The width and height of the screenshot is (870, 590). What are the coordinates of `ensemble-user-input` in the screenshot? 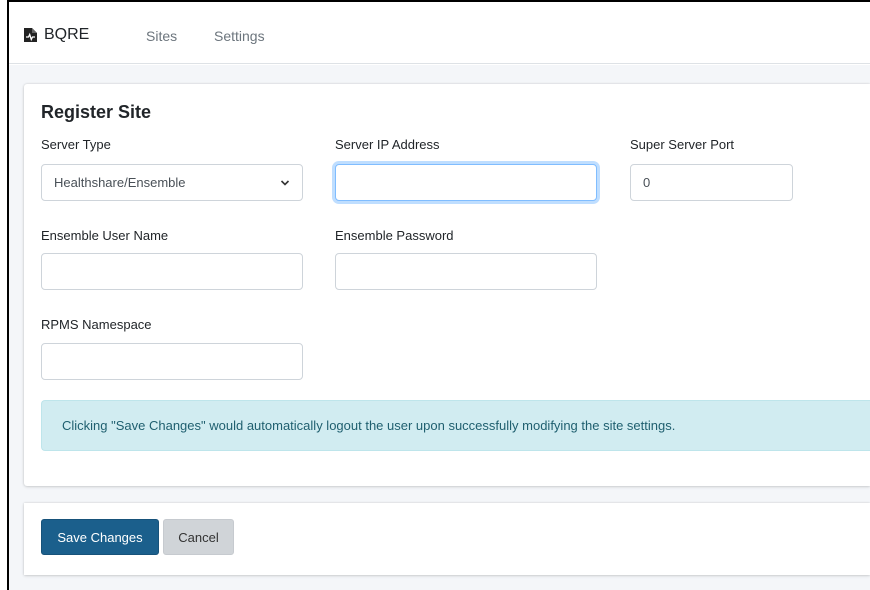 It's located at (172, 271).